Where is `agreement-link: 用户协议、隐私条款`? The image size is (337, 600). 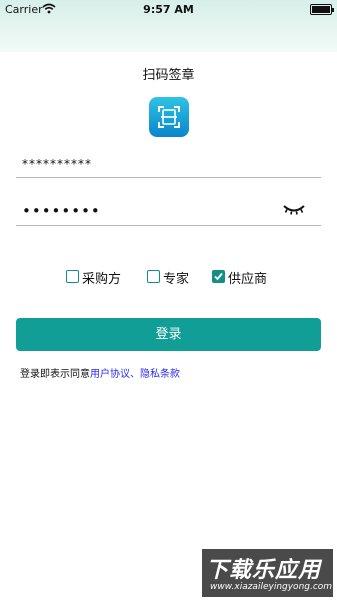 agreement-link: 用户协议、隐私条款 is located at coordinates (135, 374).